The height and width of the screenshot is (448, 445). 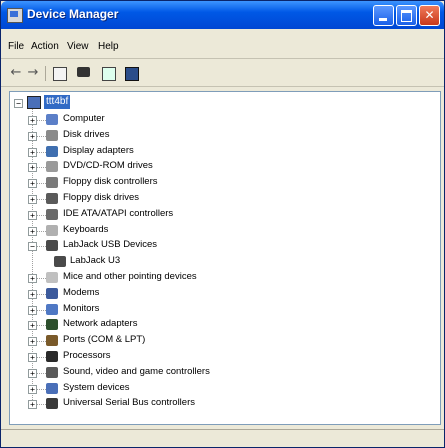 I want to click on help-icon, so click(x=109, y=74).